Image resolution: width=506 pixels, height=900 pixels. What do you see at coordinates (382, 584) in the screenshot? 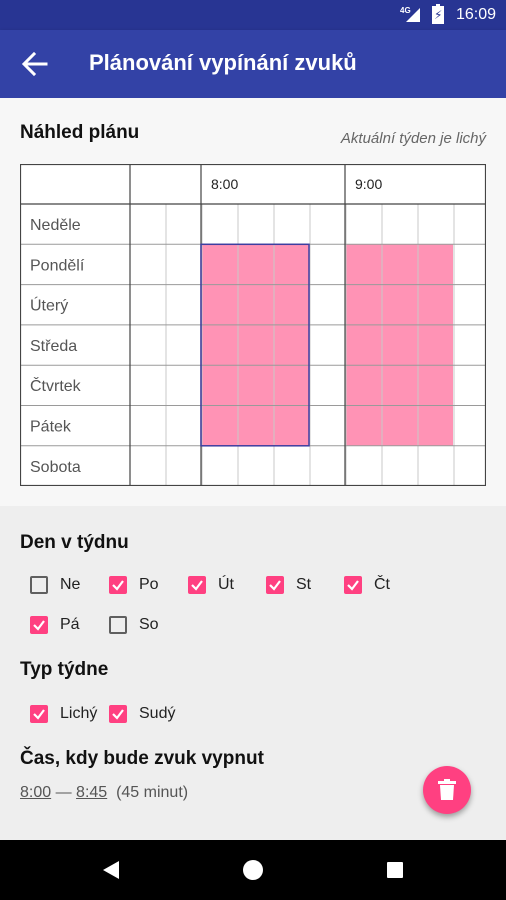
I see `checkbox-label: Čt` at bounding box center [382, 584].